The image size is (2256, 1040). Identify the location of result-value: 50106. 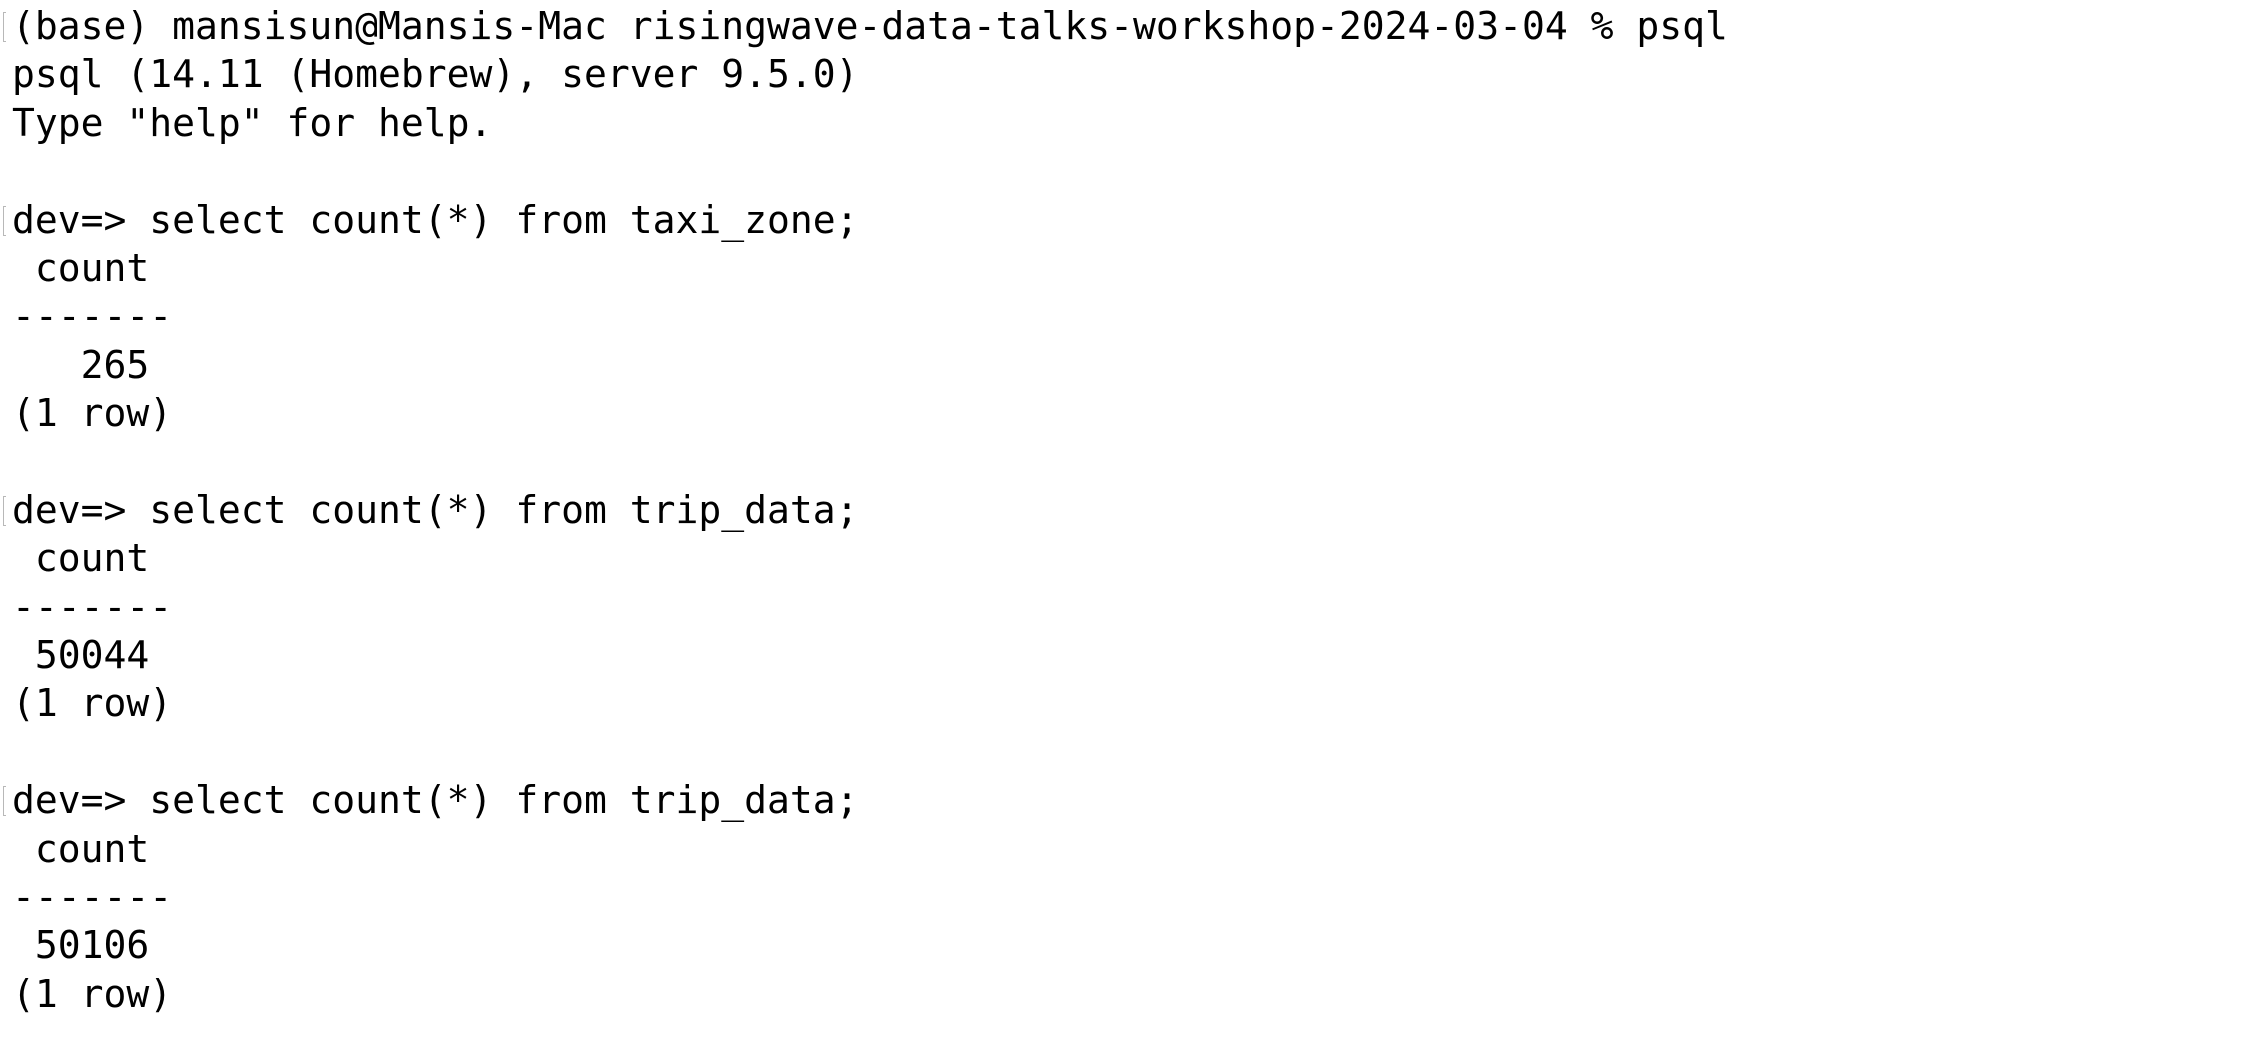
(1134, 945).